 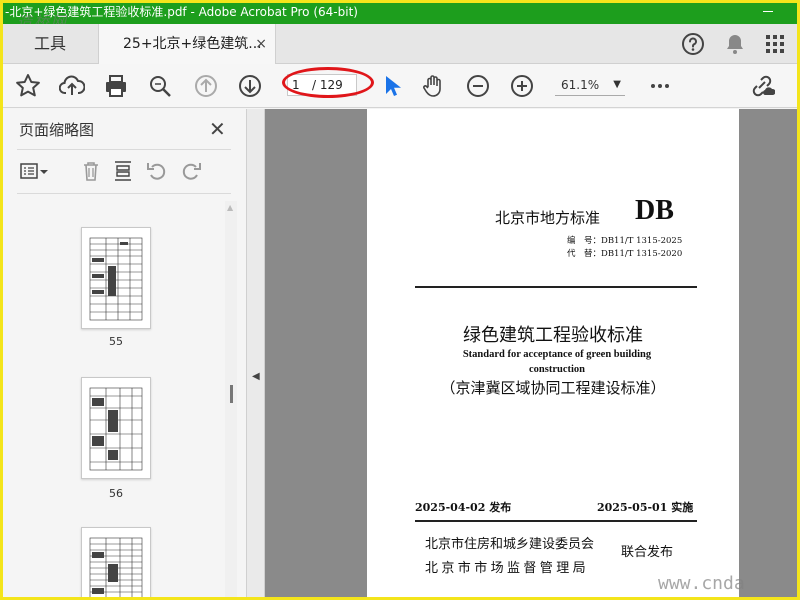 I want to click on standard-db-mark: DB, so click(x=654, y=210).